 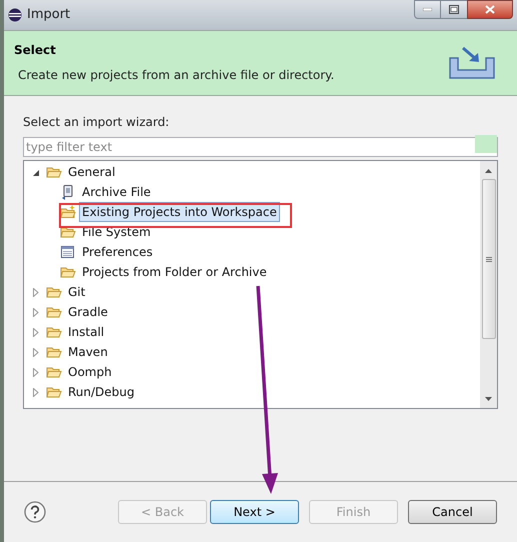 What do you see at coordinates (76, 292) in the screenshot?
I see `tree-item: Git` at bounding box center [76, 292].